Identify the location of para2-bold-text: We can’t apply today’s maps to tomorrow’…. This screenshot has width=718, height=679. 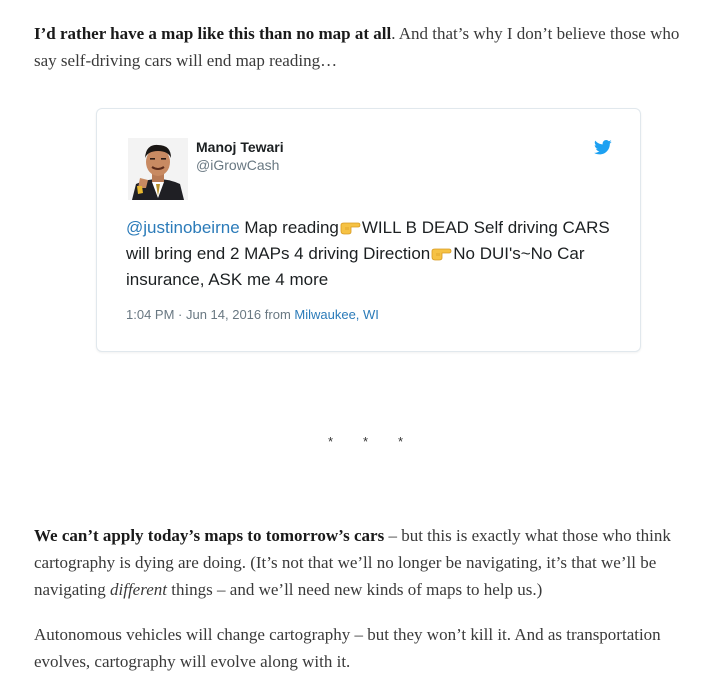
(209, 535).